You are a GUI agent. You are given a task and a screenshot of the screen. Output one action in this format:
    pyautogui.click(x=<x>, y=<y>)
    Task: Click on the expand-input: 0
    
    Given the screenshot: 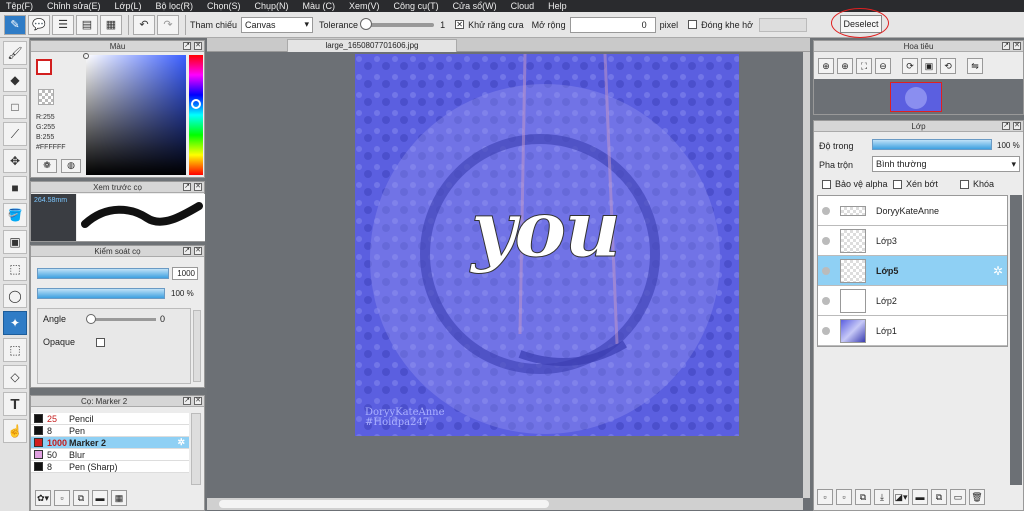 What is the action you would take?
    pyautogui.click(x=612, y=24)
    